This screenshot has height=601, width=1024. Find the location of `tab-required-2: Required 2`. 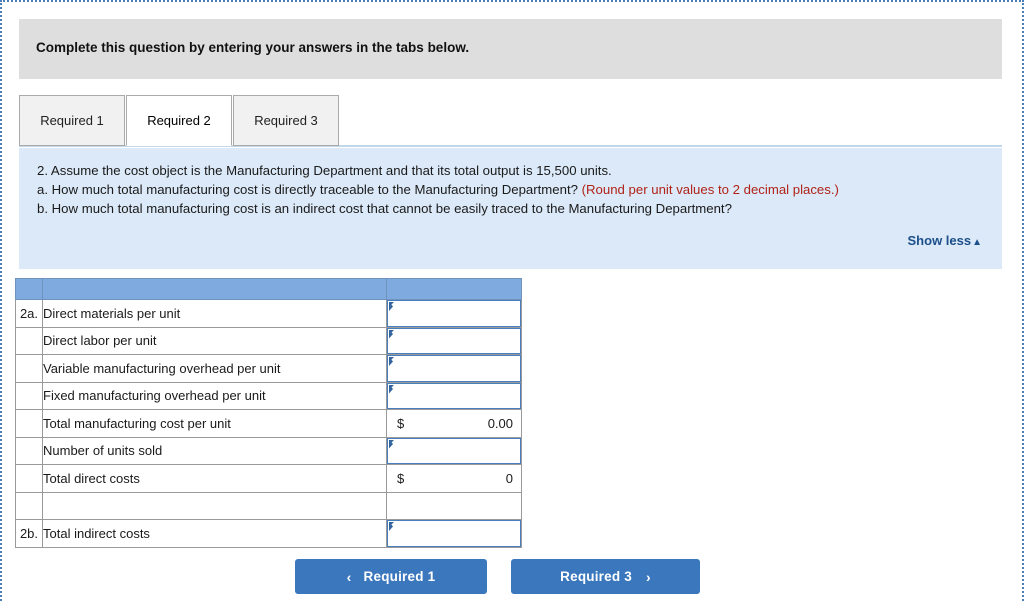

tab-required-2: Required 2 is located at coordinates (179, 120).